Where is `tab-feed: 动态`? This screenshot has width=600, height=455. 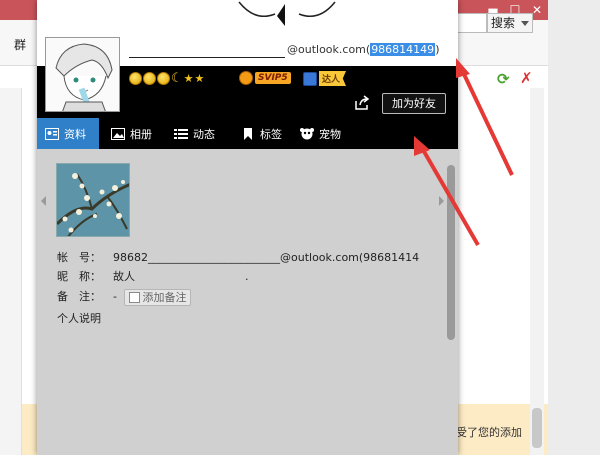
tab-feed: 动态 is located at coordinates (194, 133).